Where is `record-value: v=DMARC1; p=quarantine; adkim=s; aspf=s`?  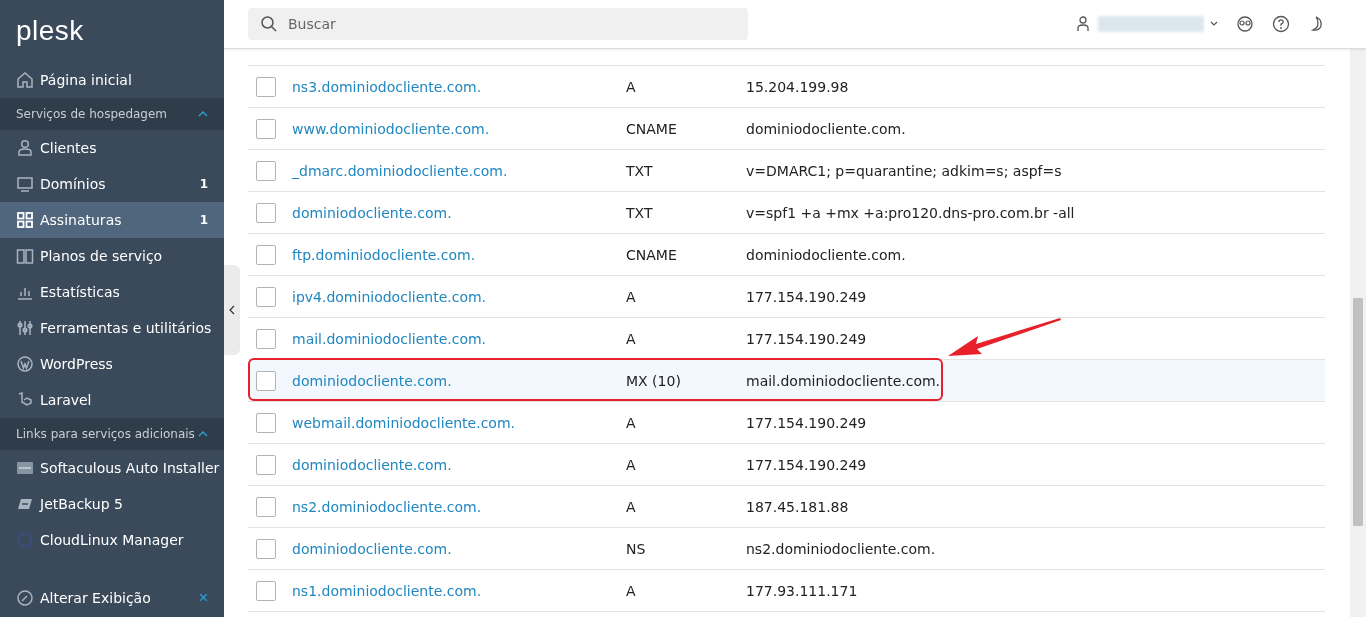 record-value: v=DMARC1; p=quarantine; adkim=s; aspf=s is located at coordinates (904, 170).